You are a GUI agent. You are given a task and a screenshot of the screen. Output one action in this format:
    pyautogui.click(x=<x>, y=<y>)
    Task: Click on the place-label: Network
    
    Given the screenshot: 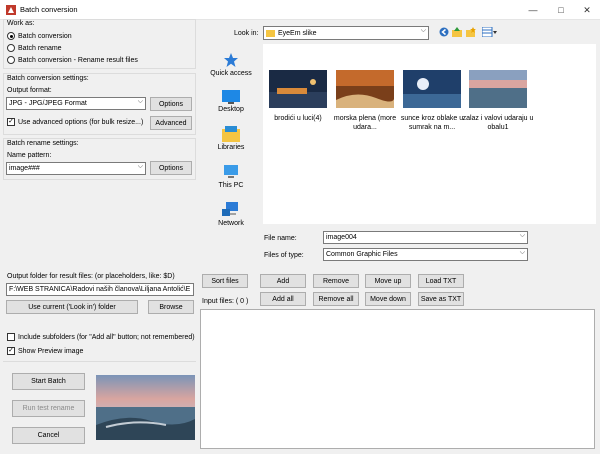 What is the action you would take?
    pyautogui.click(x=231, y=223)
    